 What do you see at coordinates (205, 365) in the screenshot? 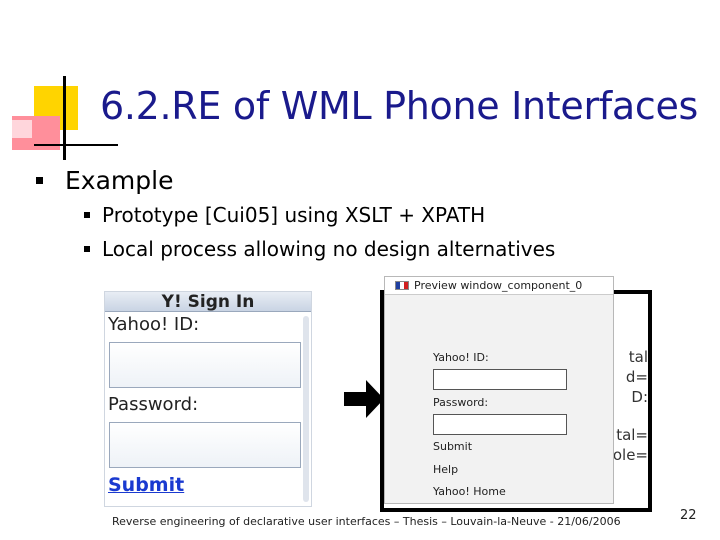
I see `yahoo-id-field` at bounding box center [205, 365].